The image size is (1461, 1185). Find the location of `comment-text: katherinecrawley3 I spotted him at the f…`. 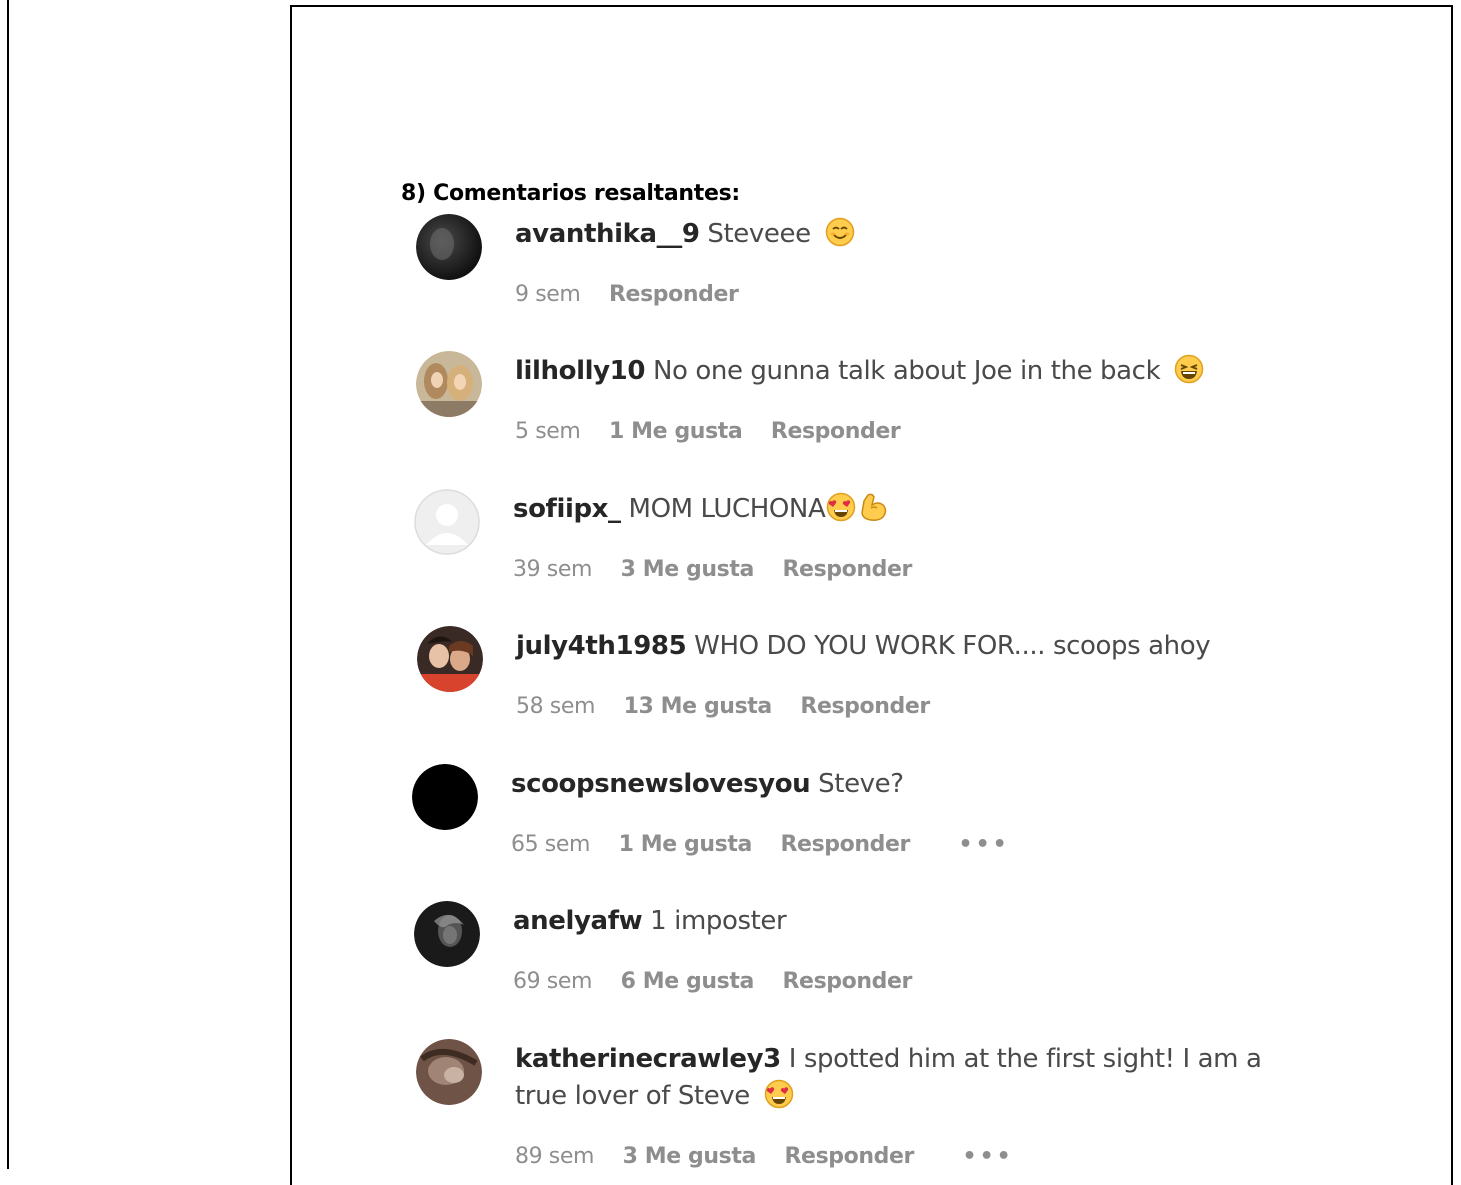

comment-text: katherinecrawley3 I spotted him at the f… is located at coordinates (905, 1078).